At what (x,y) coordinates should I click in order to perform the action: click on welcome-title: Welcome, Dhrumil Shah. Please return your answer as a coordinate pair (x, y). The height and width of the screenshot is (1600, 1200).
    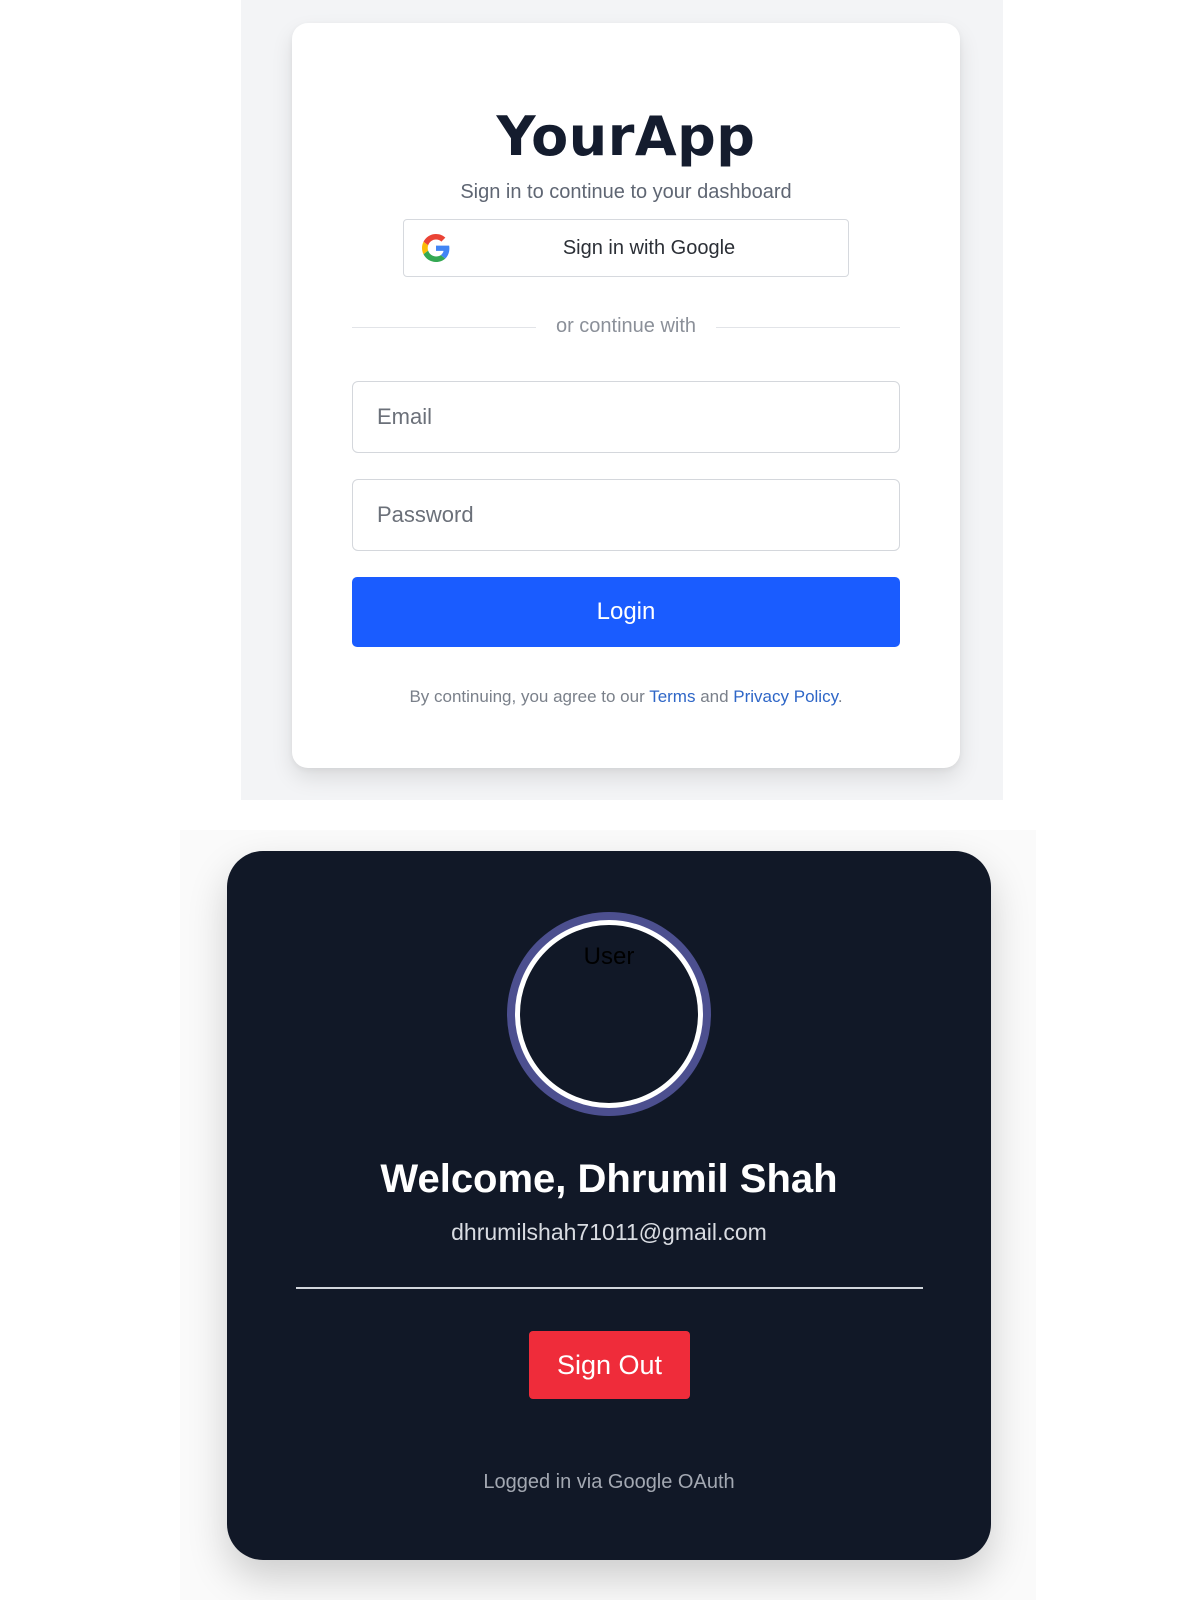
    Looking at the image, I should click on (609, 1179).